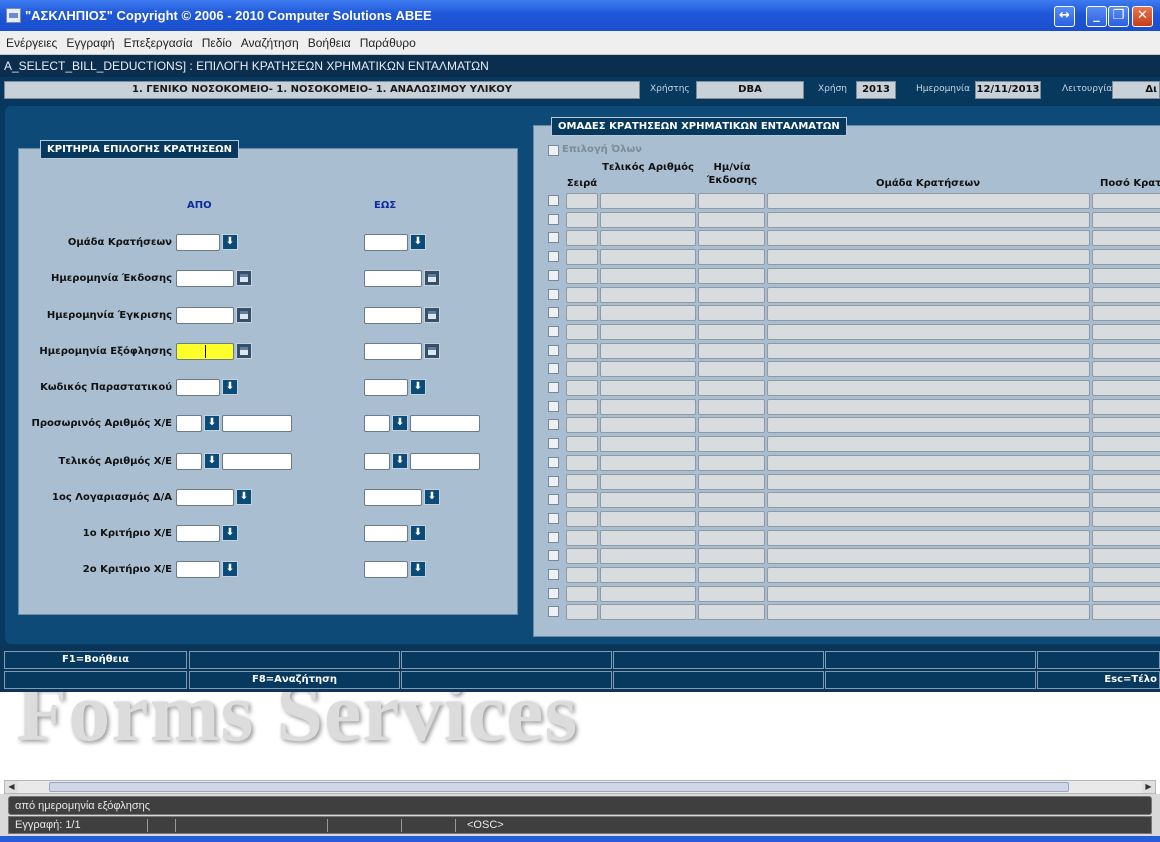 This screenshot has width=1160, height=842. Describe the element at coordinates (1148, 787) in the screenshot. I see `scroll-right-arrow-icon: ▶` at that location.